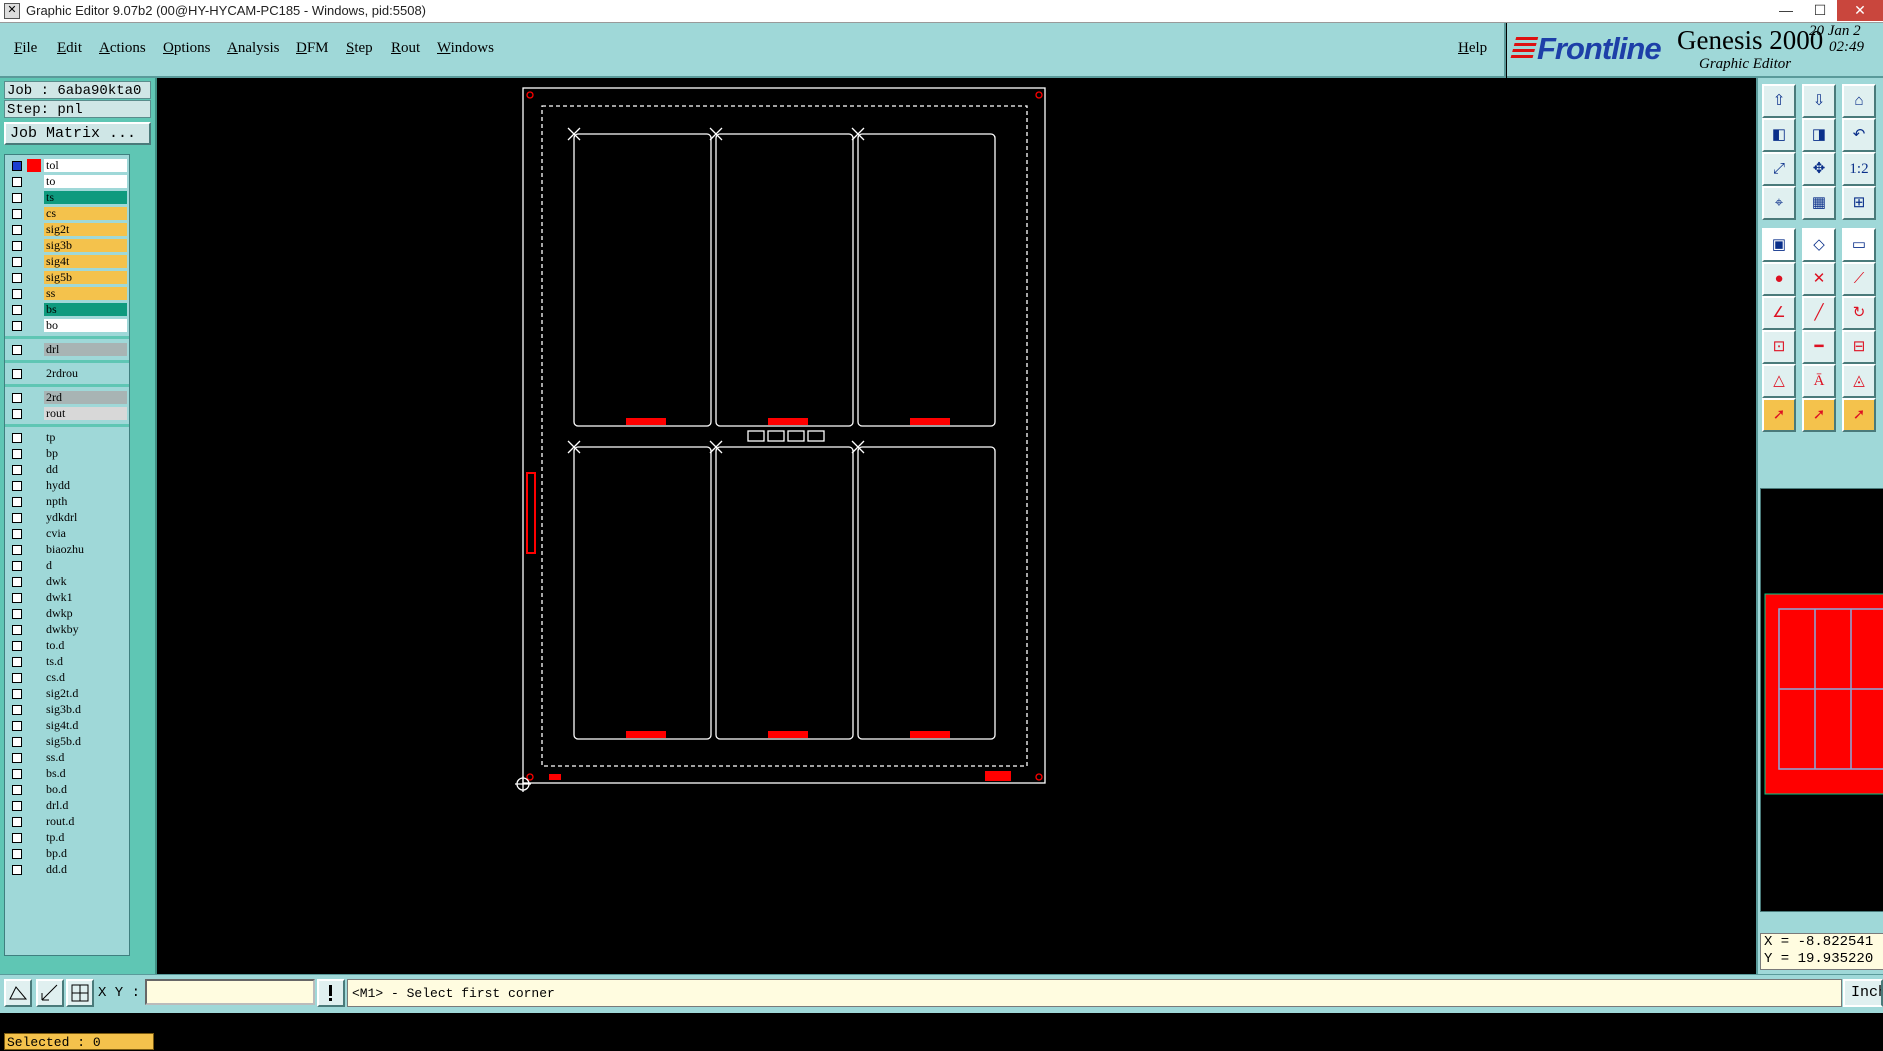 The width and height of the screenshot is (1883, 1051). Describe the element at coordinates (67, 837) in the screenshot. I see `layer-row-tp.d: tp.d` at that location.